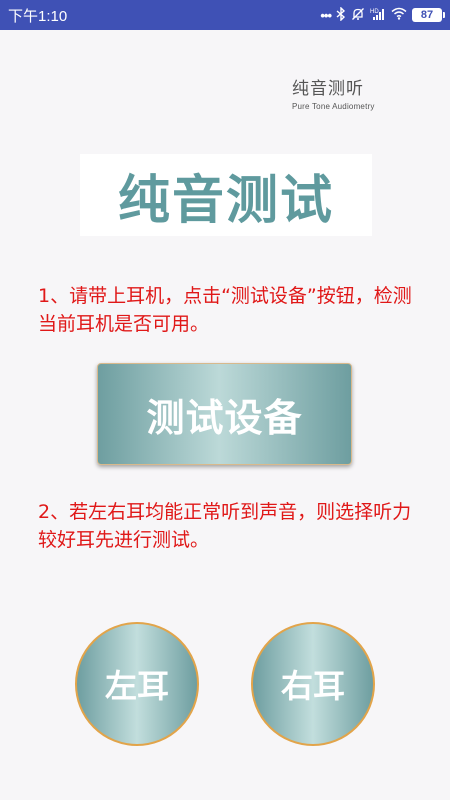  Describe the element at coordinates (358, 15) in the screenshot. I see `bell-off-icon` at that location.